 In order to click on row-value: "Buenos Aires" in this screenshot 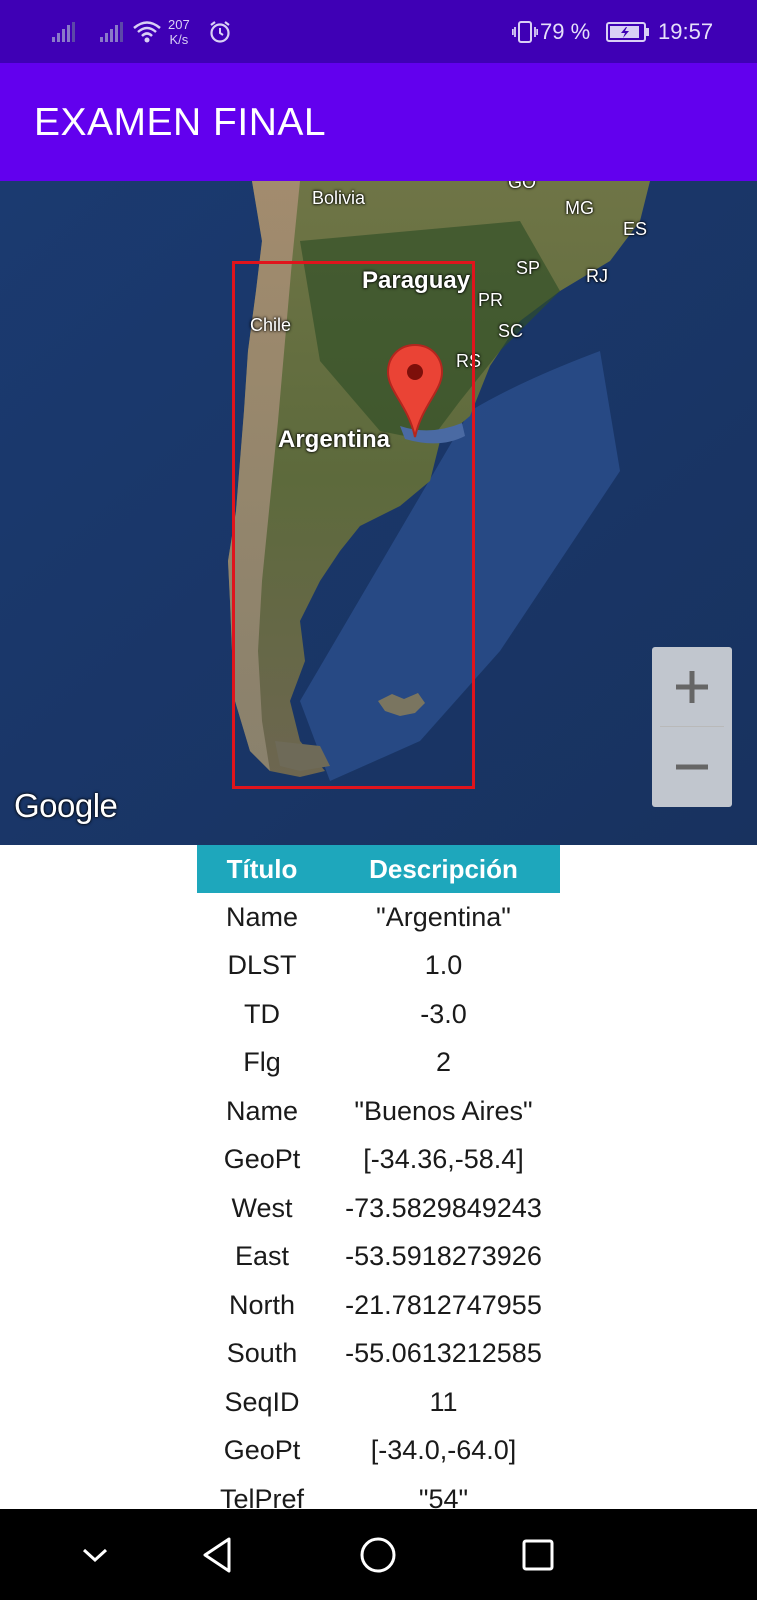, I will do `click(443, 1110)`.